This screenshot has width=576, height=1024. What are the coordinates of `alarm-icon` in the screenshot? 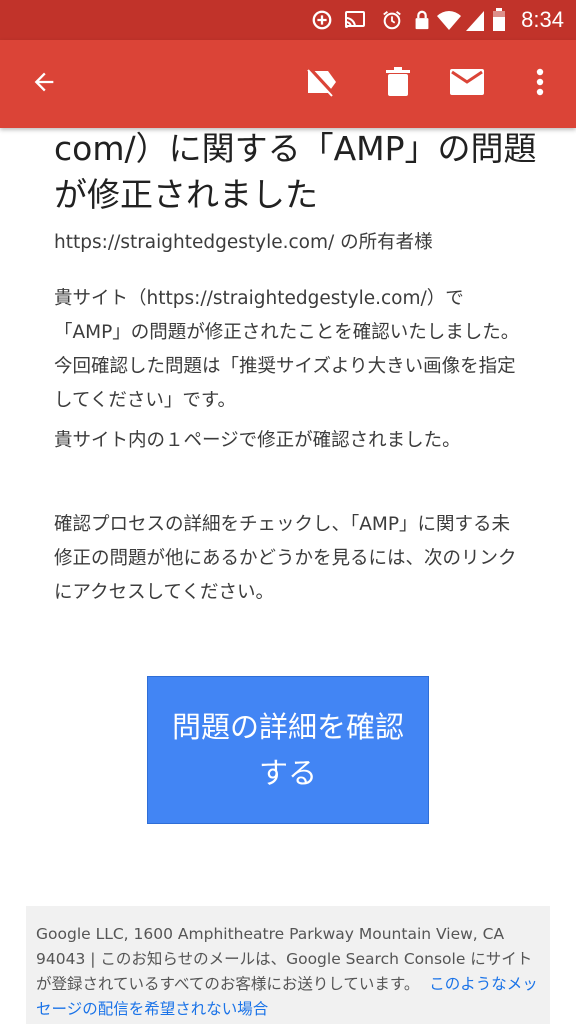 It's located at (392, 20).